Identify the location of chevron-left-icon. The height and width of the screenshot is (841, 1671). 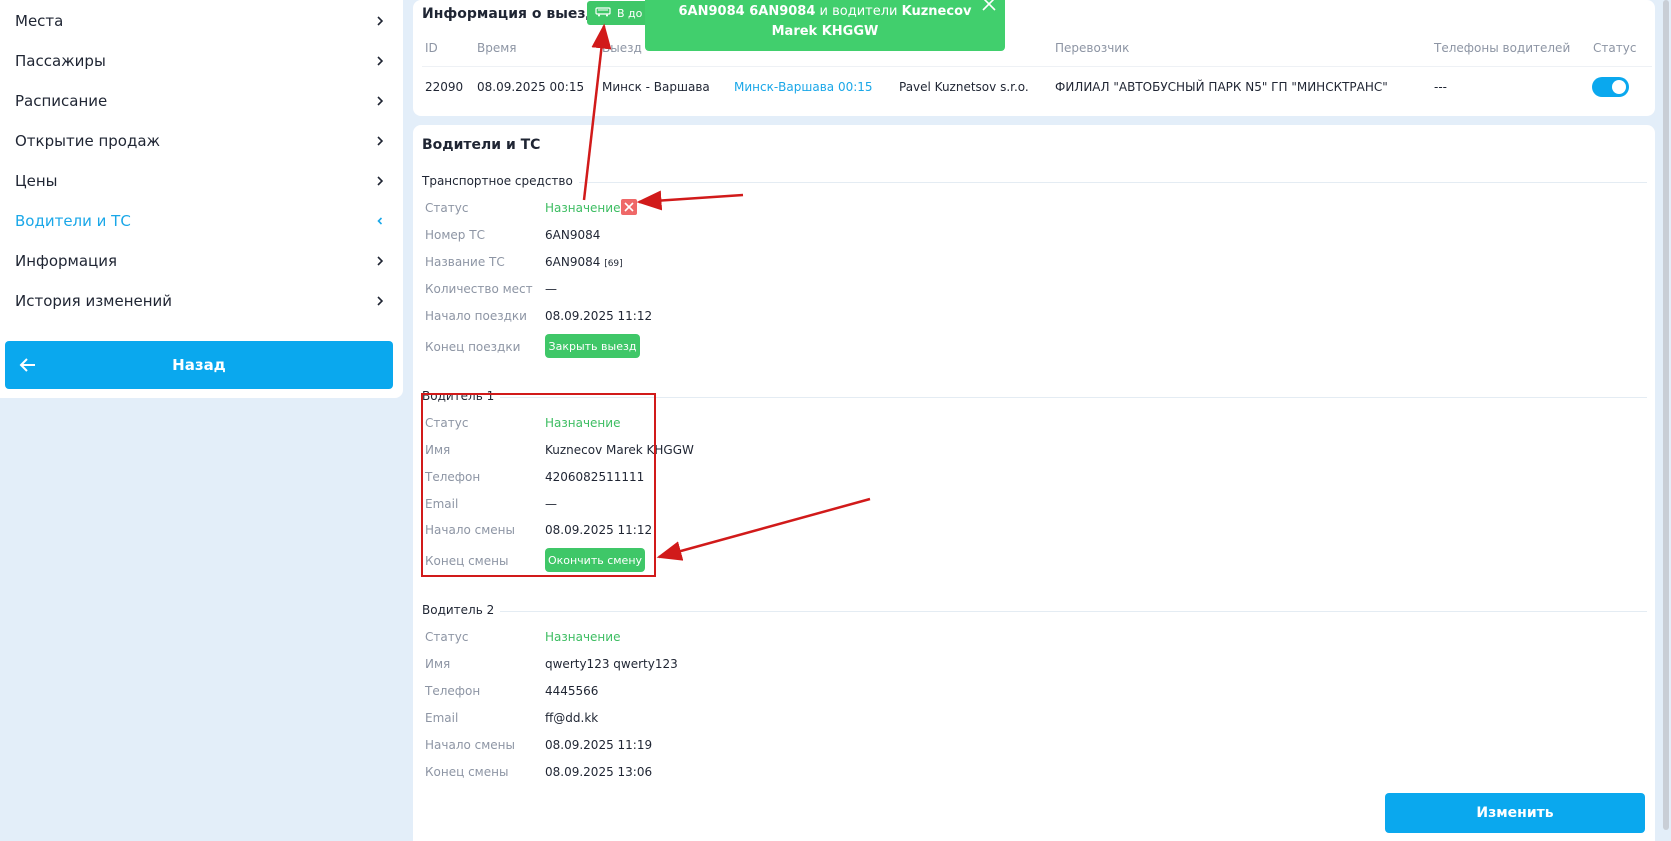
(380, 221).